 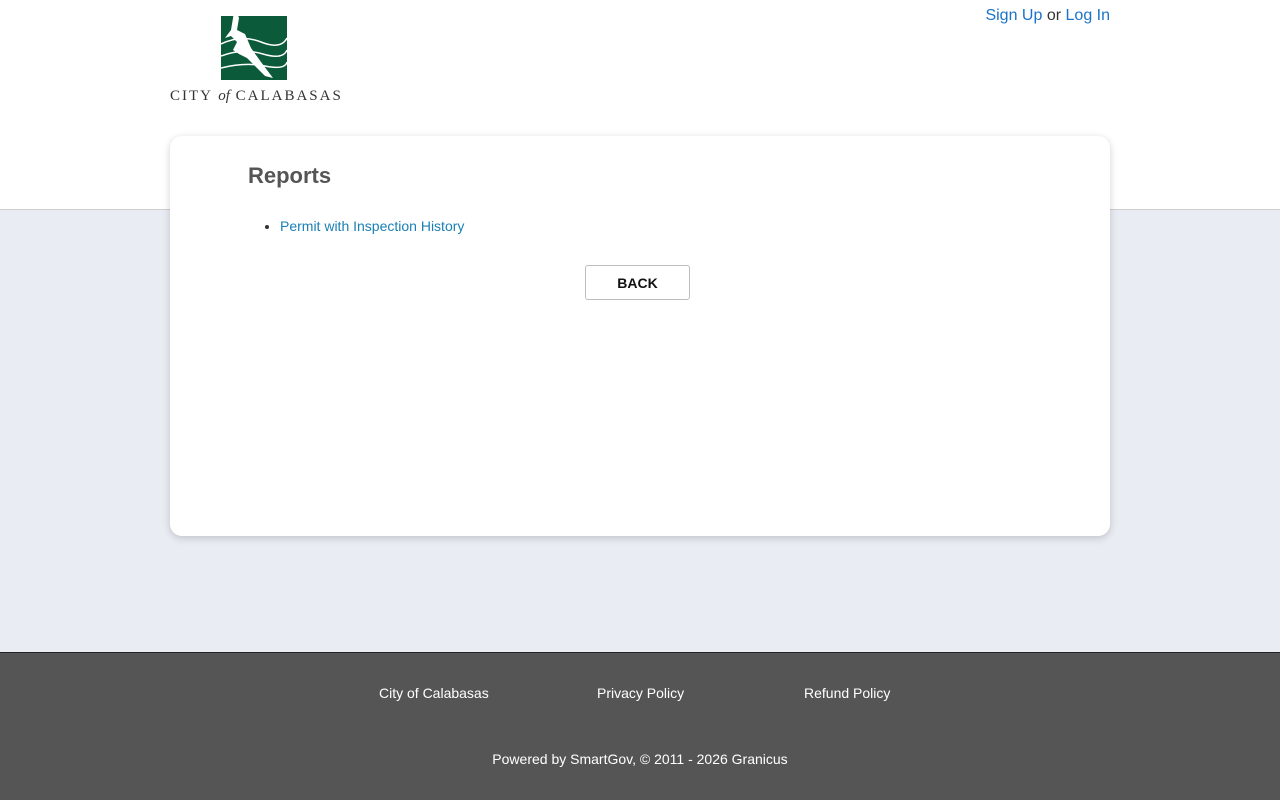 I want to click on footer-link-refund-policy: Refund Policy, so click(x=847, y=693).